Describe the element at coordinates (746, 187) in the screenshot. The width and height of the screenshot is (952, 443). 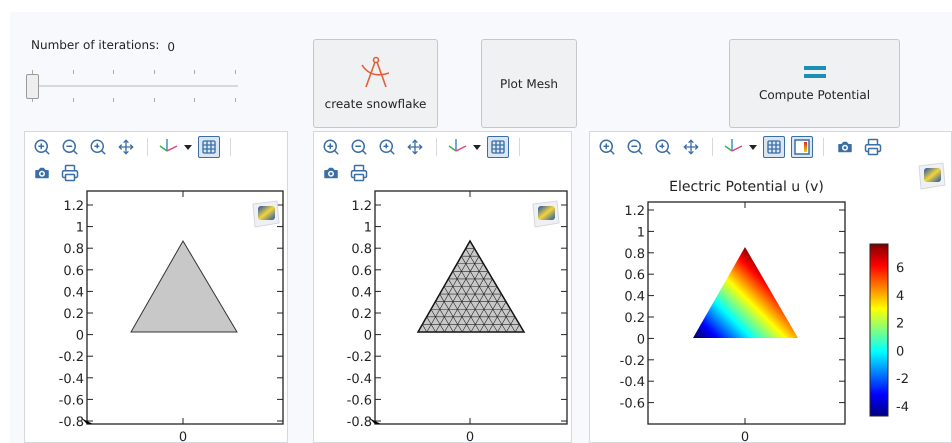
I see `plot-title: Electric Potential u (v)` at that location.